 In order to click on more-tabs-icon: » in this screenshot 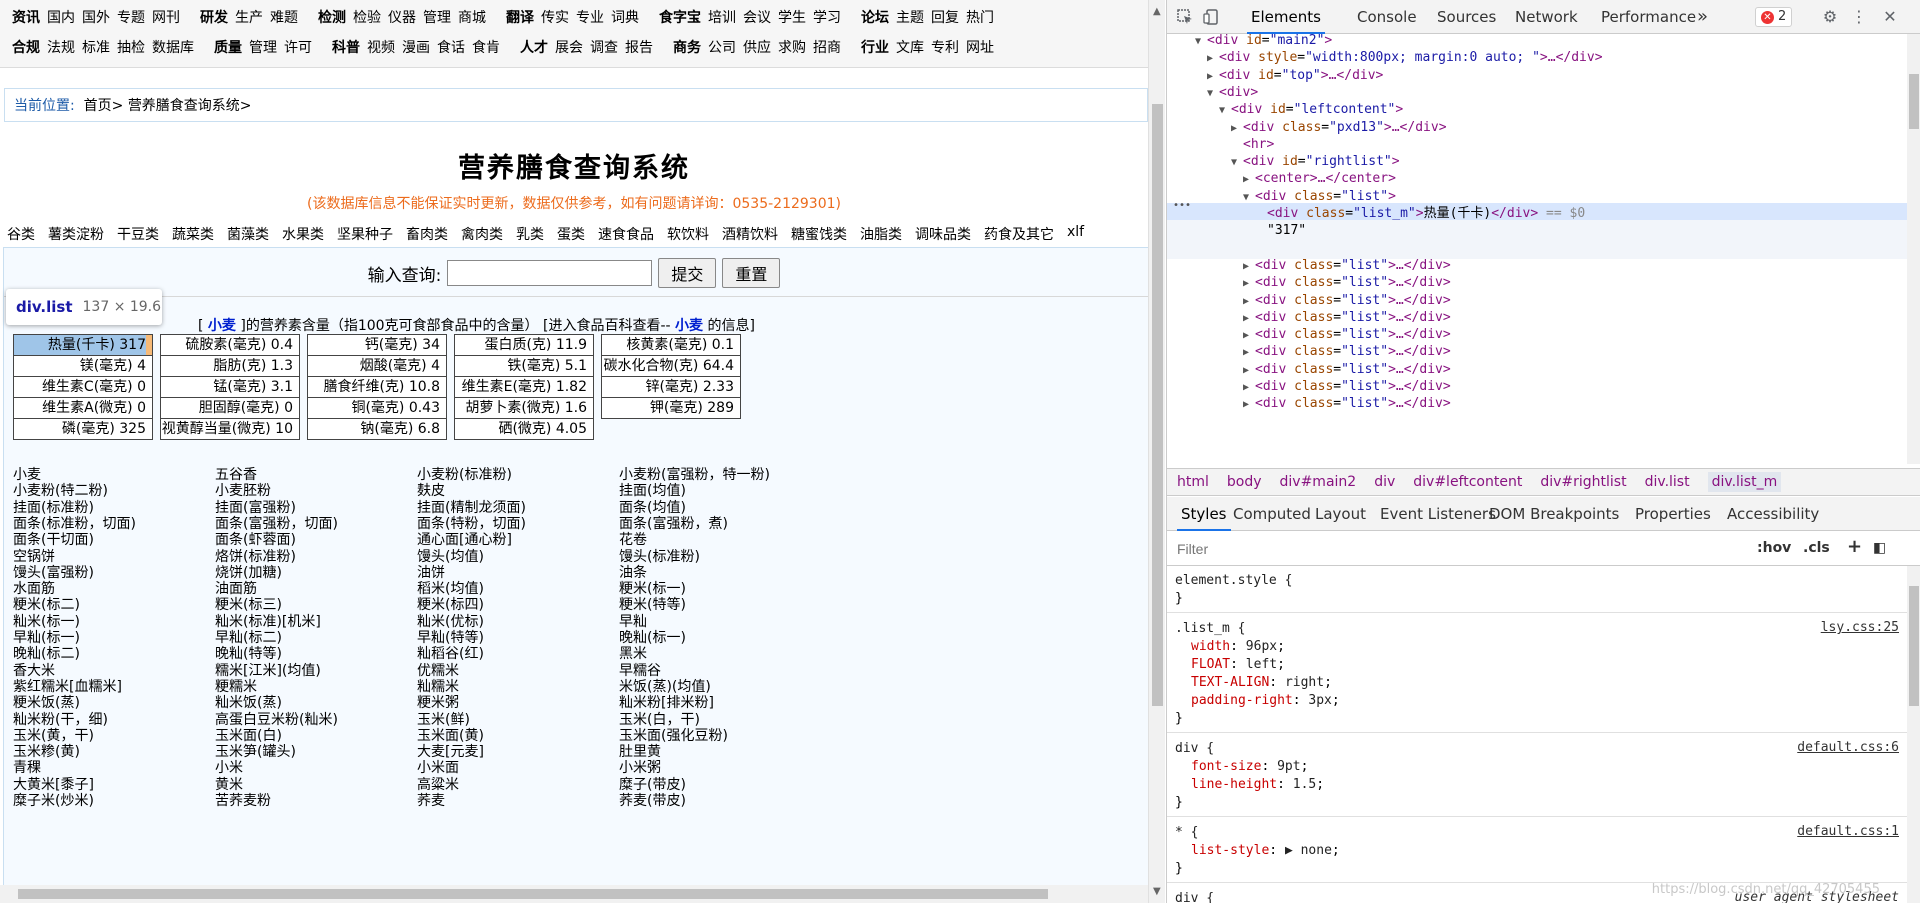, I will do `click(1702, 17)`.